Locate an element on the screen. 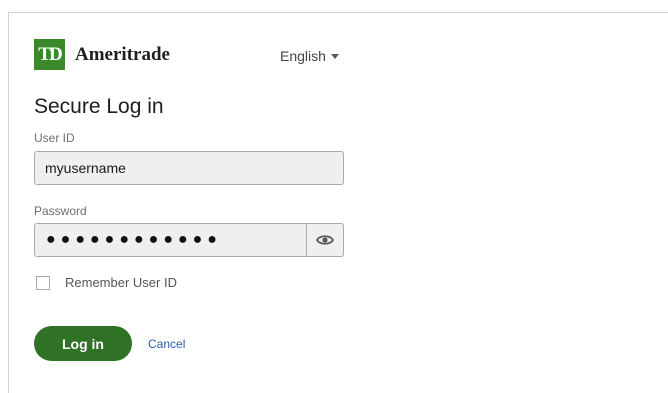  td-logo-mark: TD is located at coordinates (49, 54).